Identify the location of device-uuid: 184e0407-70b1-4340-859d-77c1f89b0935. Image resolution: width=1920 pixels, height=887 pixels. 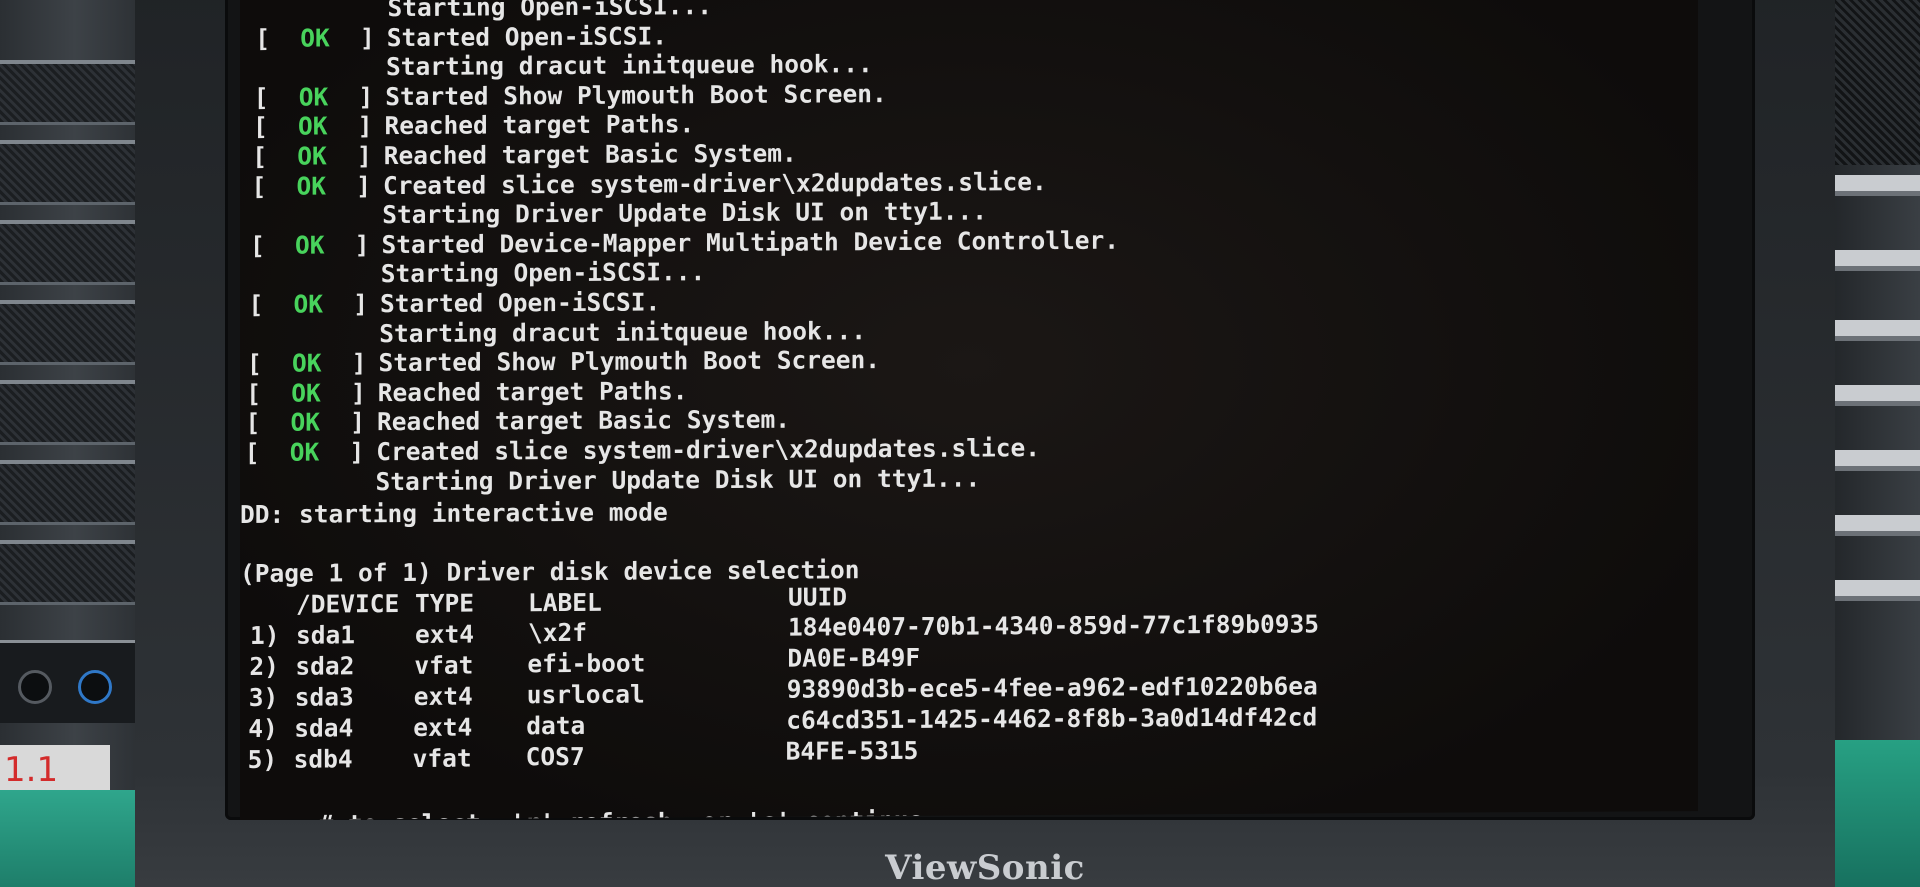
(1054, 625).